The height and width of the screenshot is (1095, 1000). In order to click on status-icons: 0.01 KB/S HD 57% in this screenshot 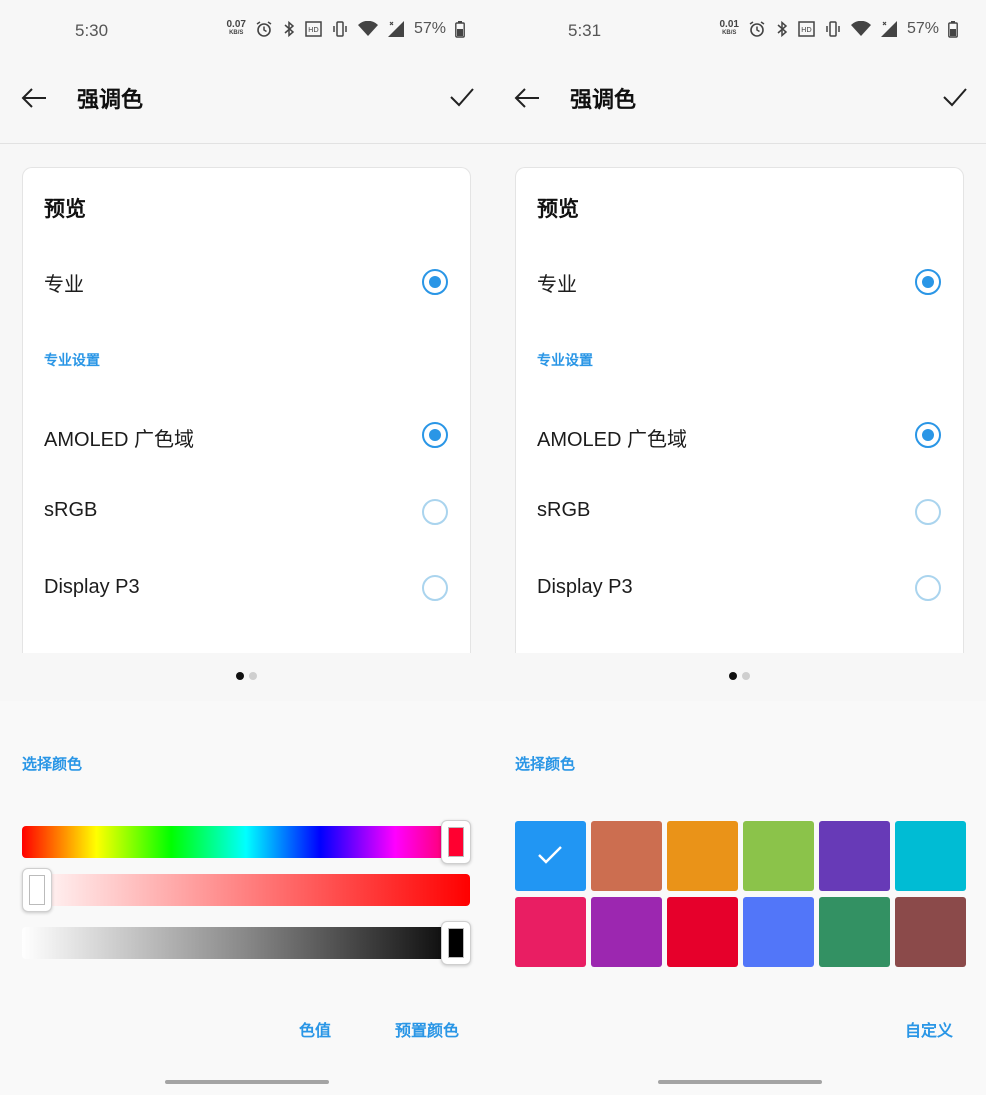, I will do `click(839, 29)`.